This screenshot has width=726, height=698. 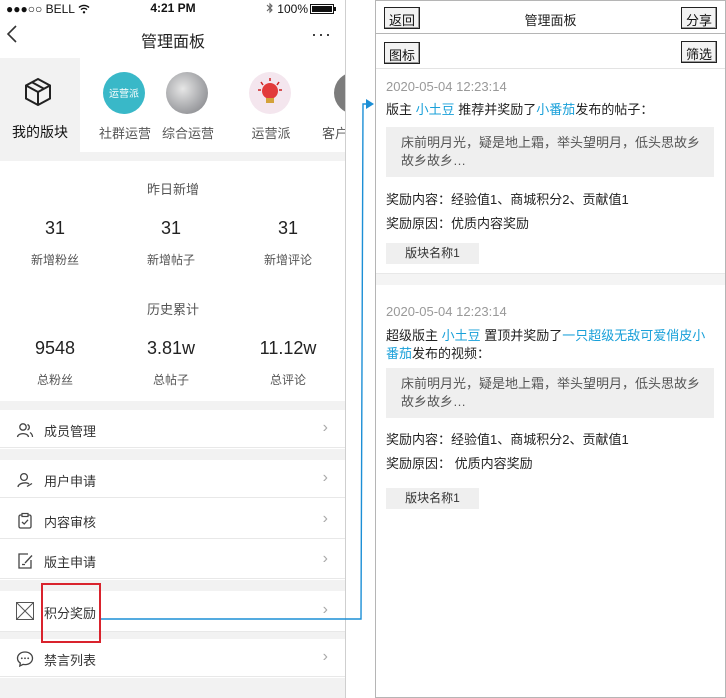 What do you see at coordinates (334, 133) in the screenshot?
I see `block-label: 客户` at bounding box center [334, 133].